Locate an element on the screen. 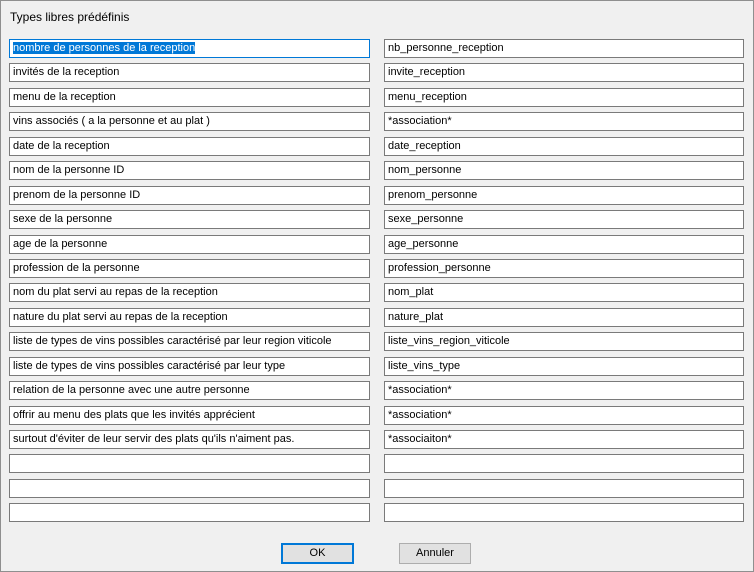 The image size is (754, 572). identifier-field: liste_vins_region_viticole is located at coordinates (564, 342).